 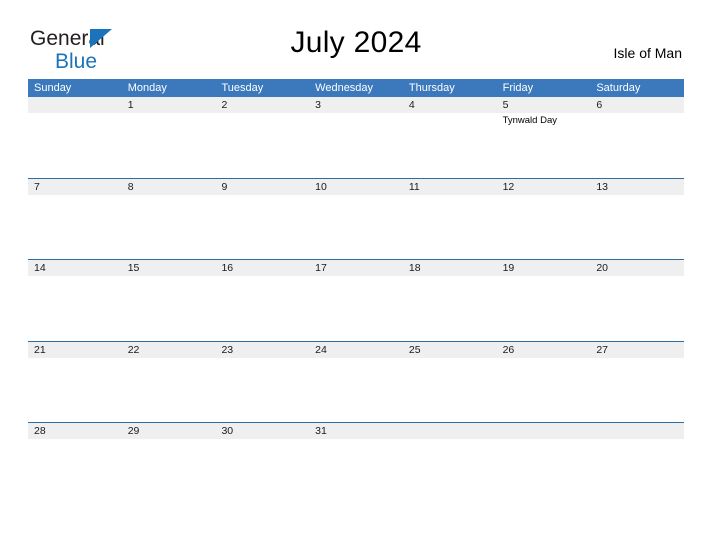 I want to click on day-number: 18, so click(x=414, y=268).